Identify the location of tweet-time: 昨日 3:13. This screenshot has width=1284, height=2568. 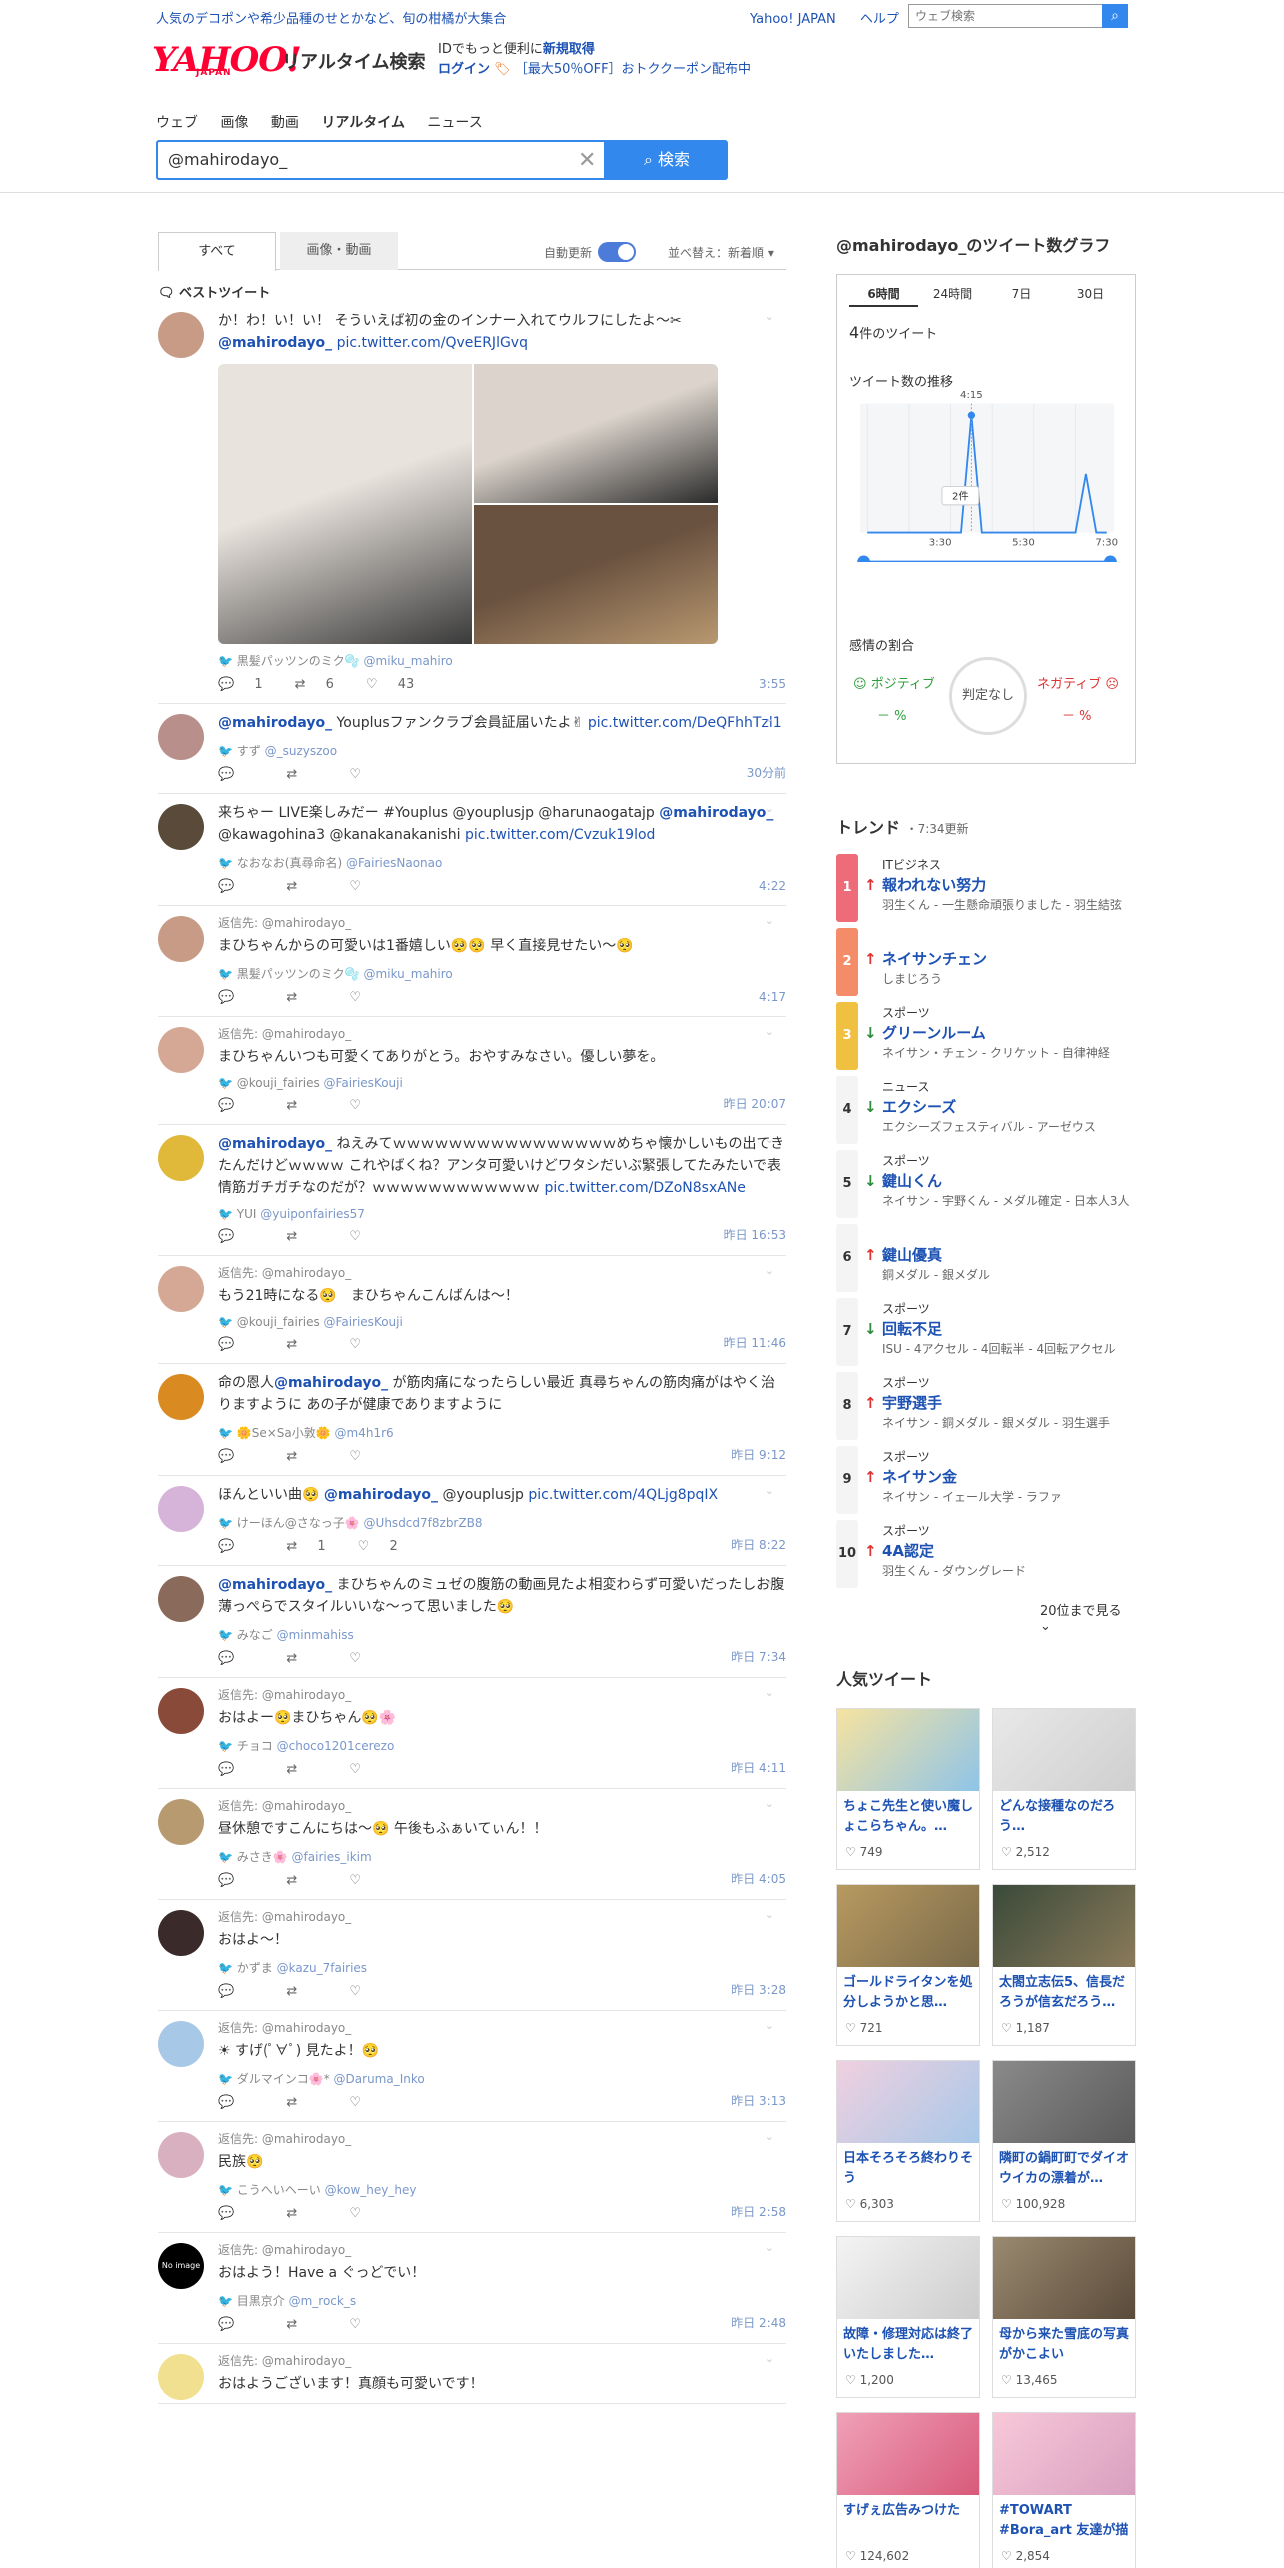
(758, 2100).